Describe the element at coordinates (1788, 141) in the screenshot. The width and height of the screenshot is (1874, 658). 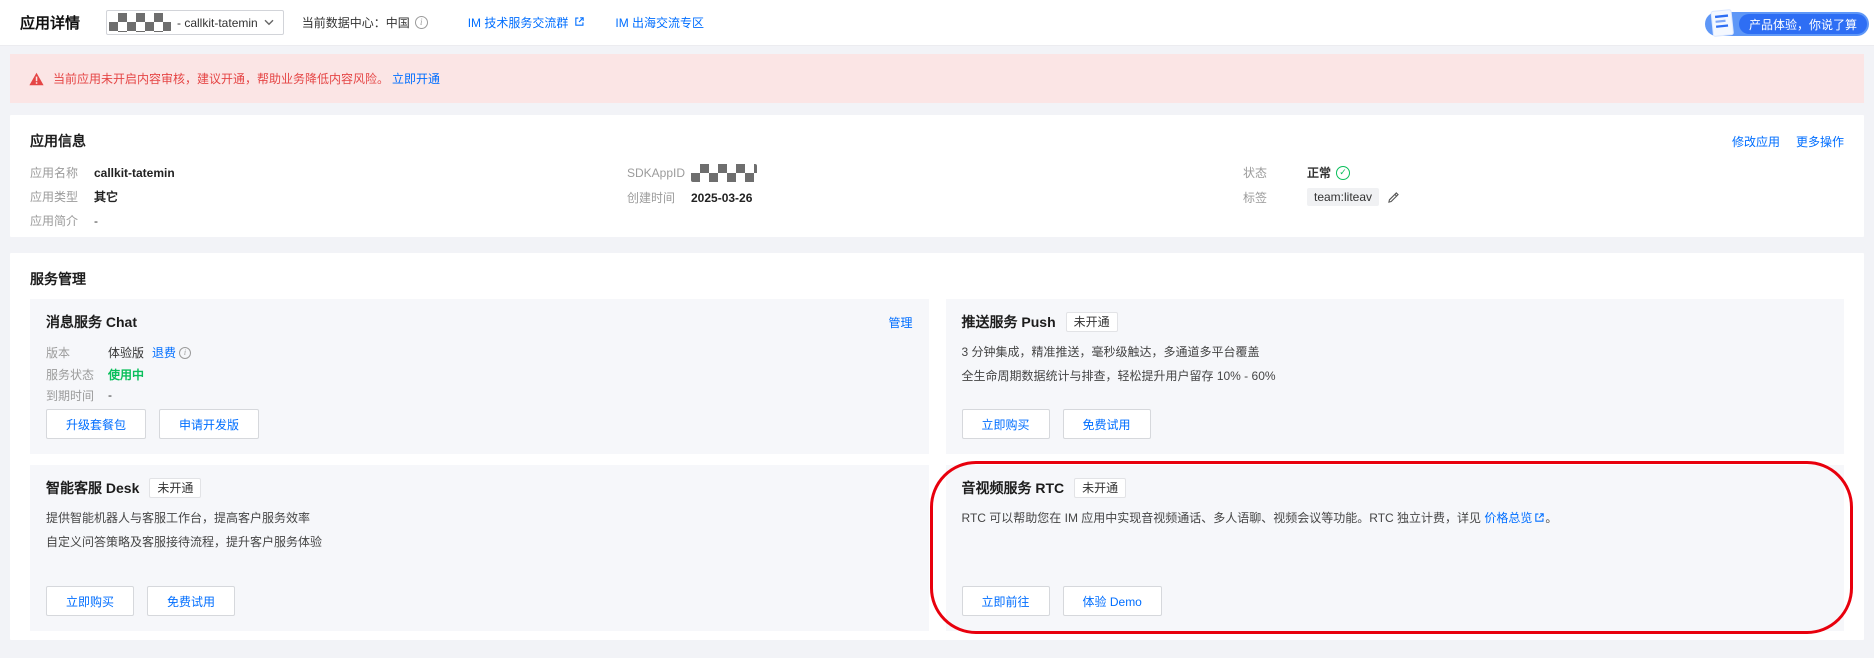
I see `app-info-actions: 修改应用 更多操作` at that location.